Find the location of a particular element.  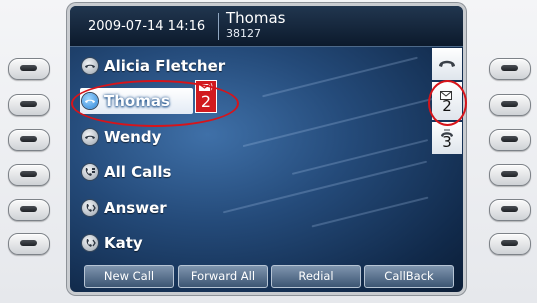

line-alicia-fletcher: Alicia Fletcher is located at coordinates (190, 66).